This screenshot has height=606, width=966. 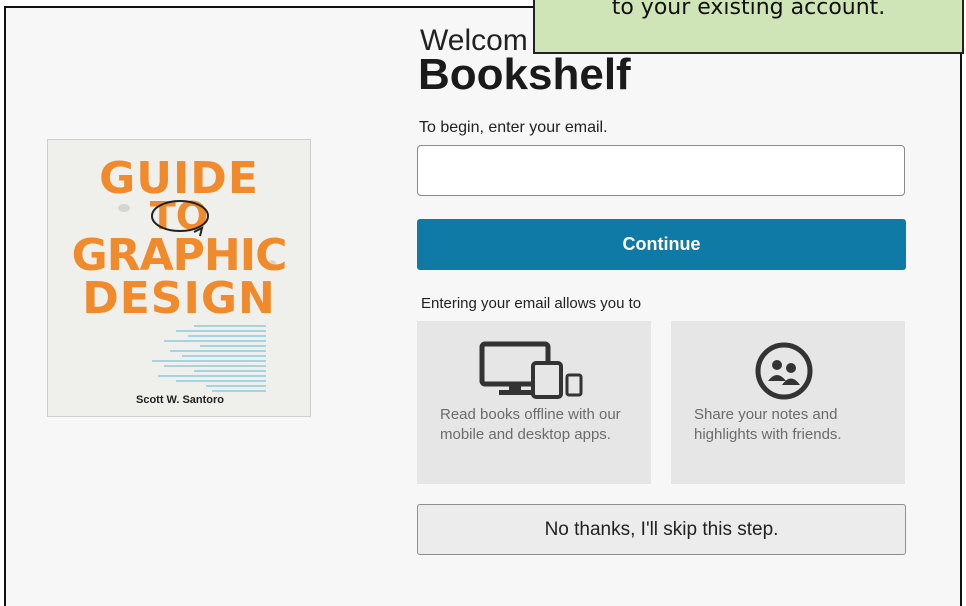 What do you see at coordinates (661, 170) in the screenshot?
I see `email-field` at bounding box center [661, 170].